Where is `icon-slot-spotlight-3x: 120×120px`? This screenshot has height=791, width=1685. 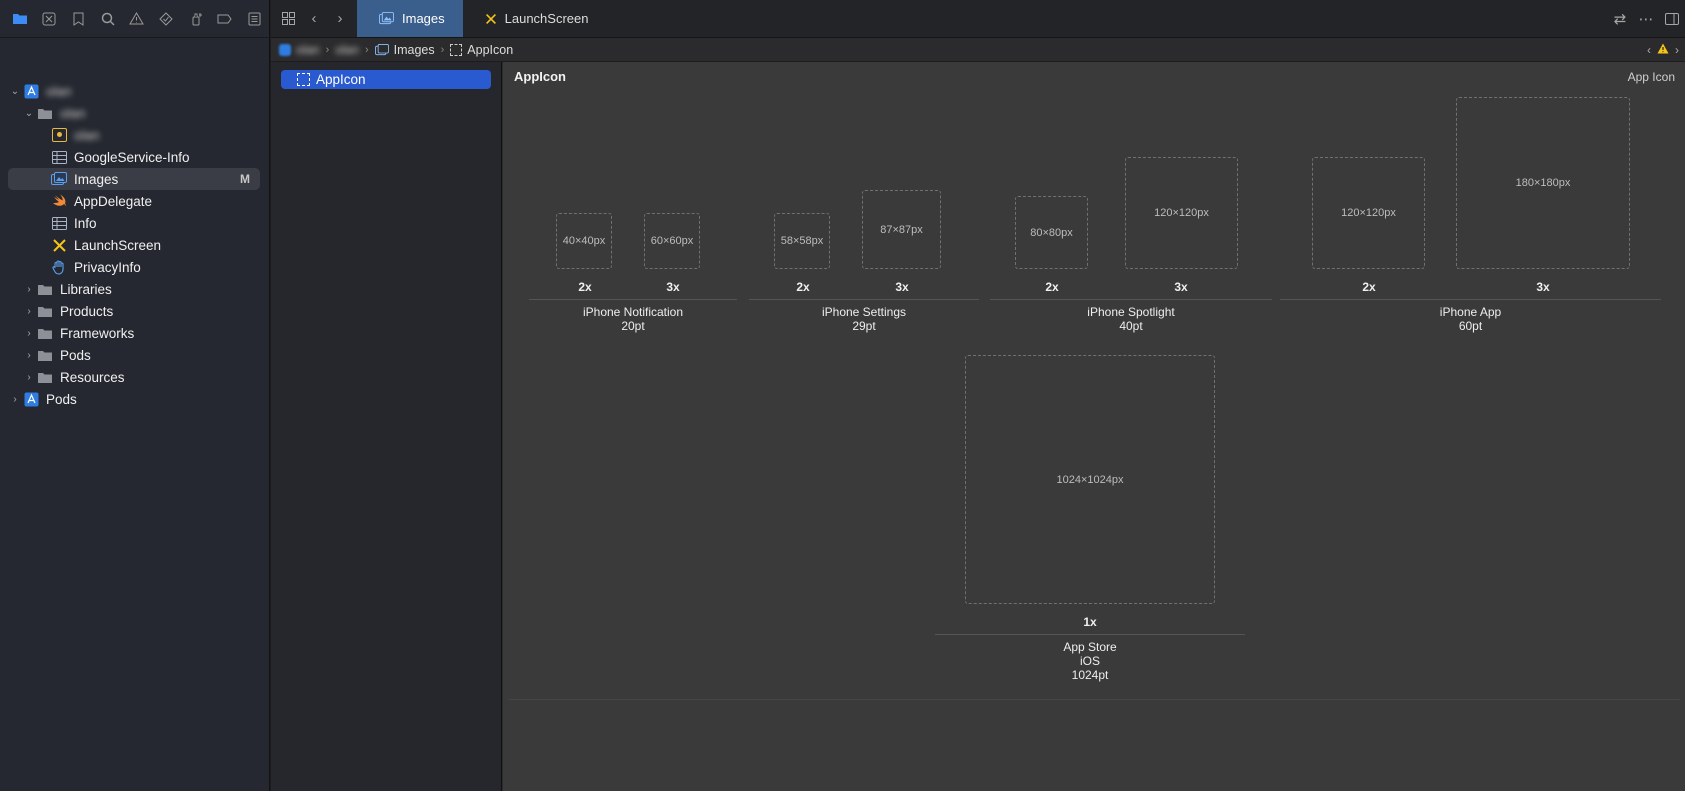
icon-slot-spotlight-3x: 120×120px is located at coordinates (1181, 213).